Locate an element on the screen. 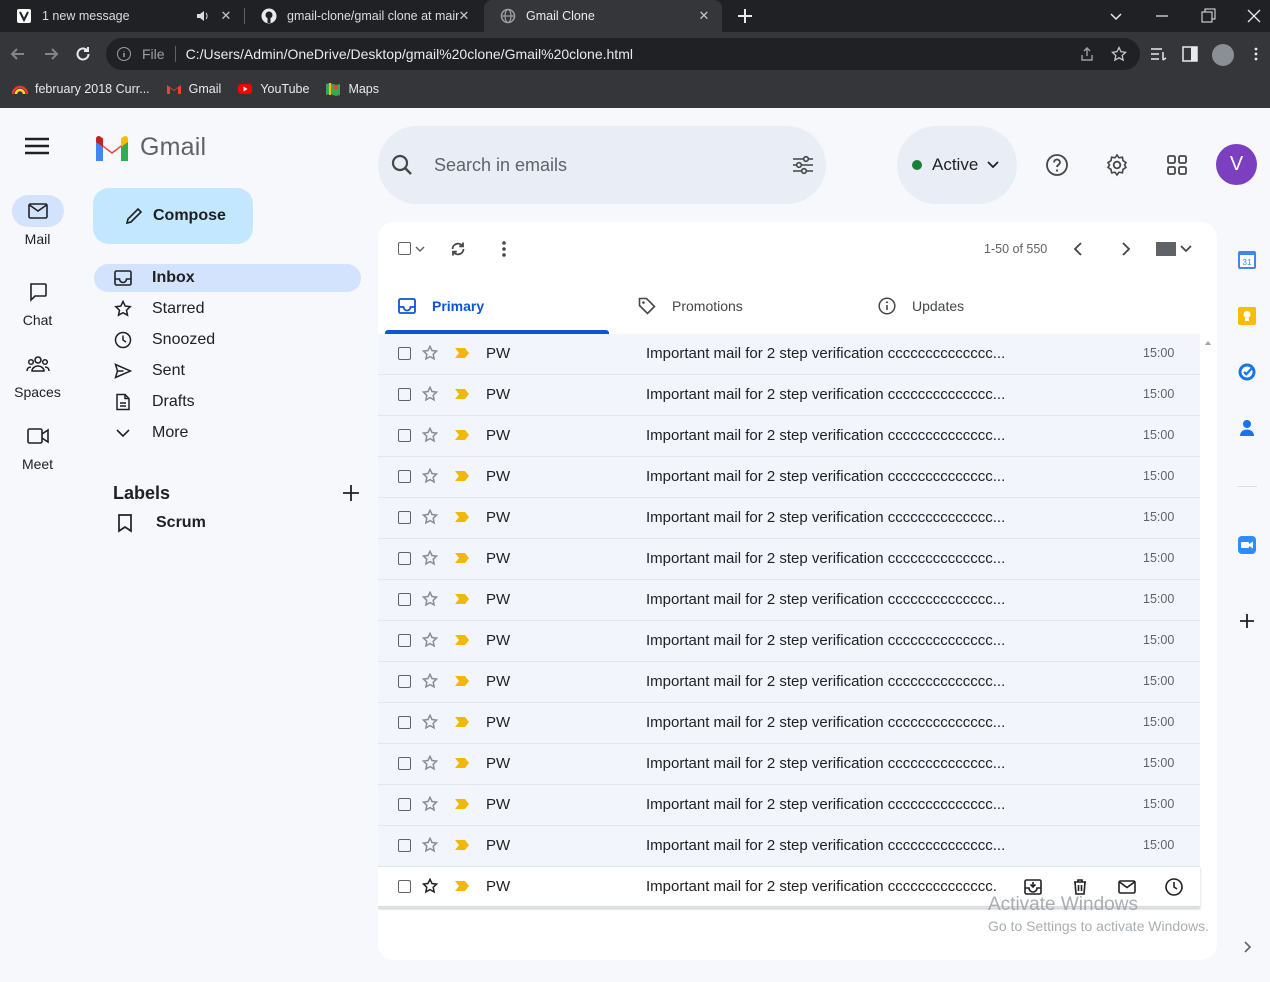 The height and width of the screenshot is (982, 1270). browser-tab-2: gmail-clone/gmail clone at main ✕ is located at coordinates (363, 16).